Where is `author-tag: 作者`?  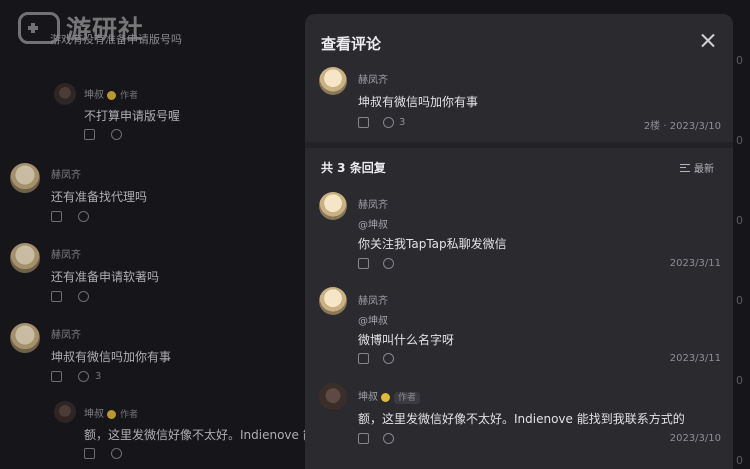 author-tag: 作者 is located at coordinates (407, 398).